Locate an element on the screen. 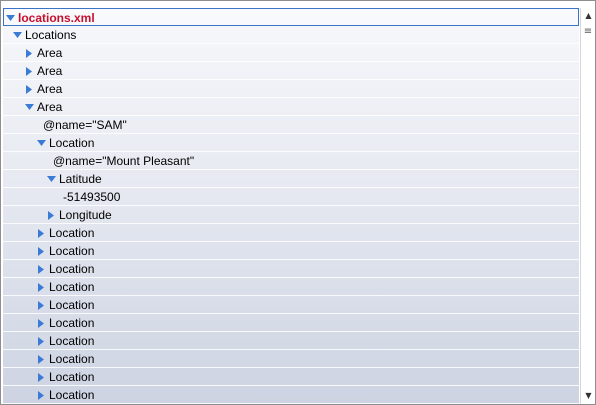  vertical-scrollbar: ▲ ≡ ▼ is located at coordinates (587, 206).